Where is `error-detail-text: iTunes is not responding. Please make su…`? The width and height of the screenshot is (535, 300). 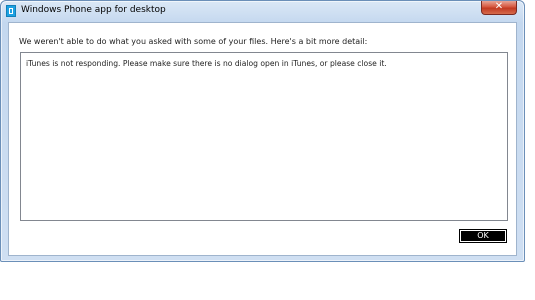 error-detail-text: iTunes is not responding. Please make su… is located at coordinates (206, 63).